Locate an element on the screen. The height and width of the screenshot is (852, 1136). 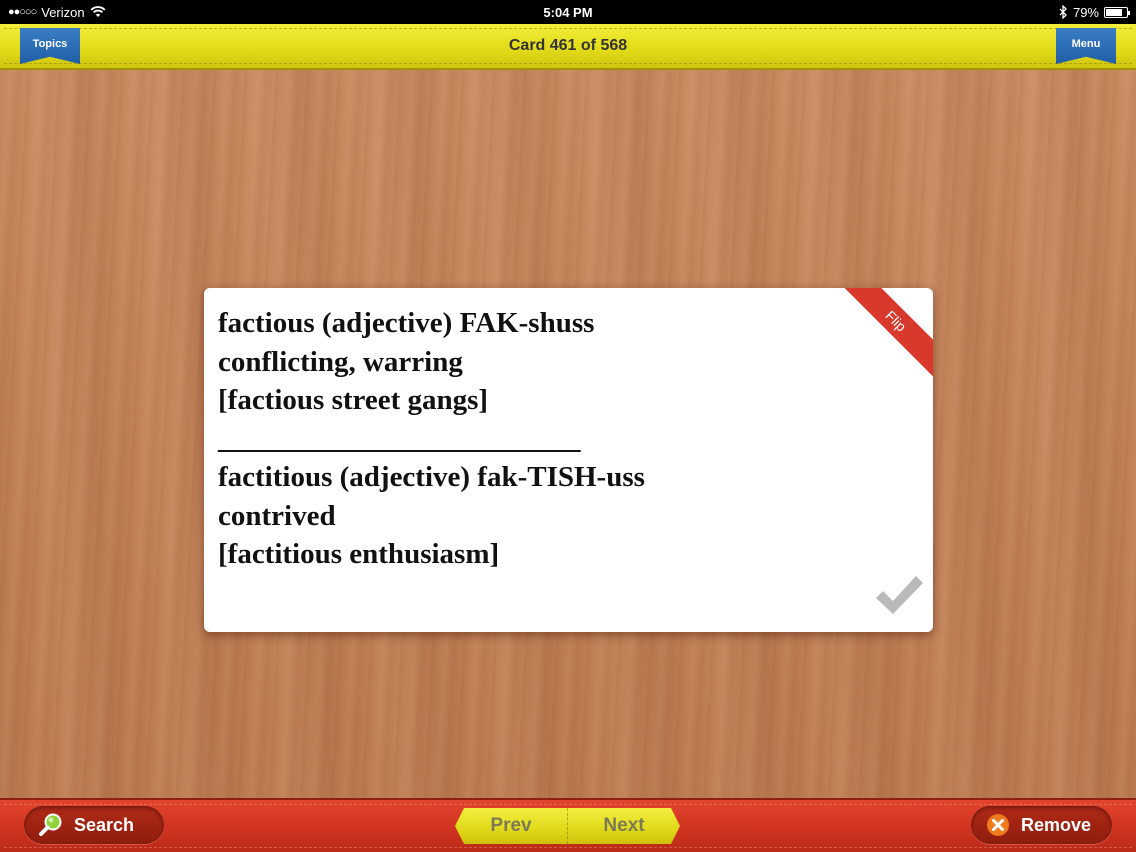
top-toolbar: Topics Card 461 of 568 Menu is located at coordinates (568, 47).